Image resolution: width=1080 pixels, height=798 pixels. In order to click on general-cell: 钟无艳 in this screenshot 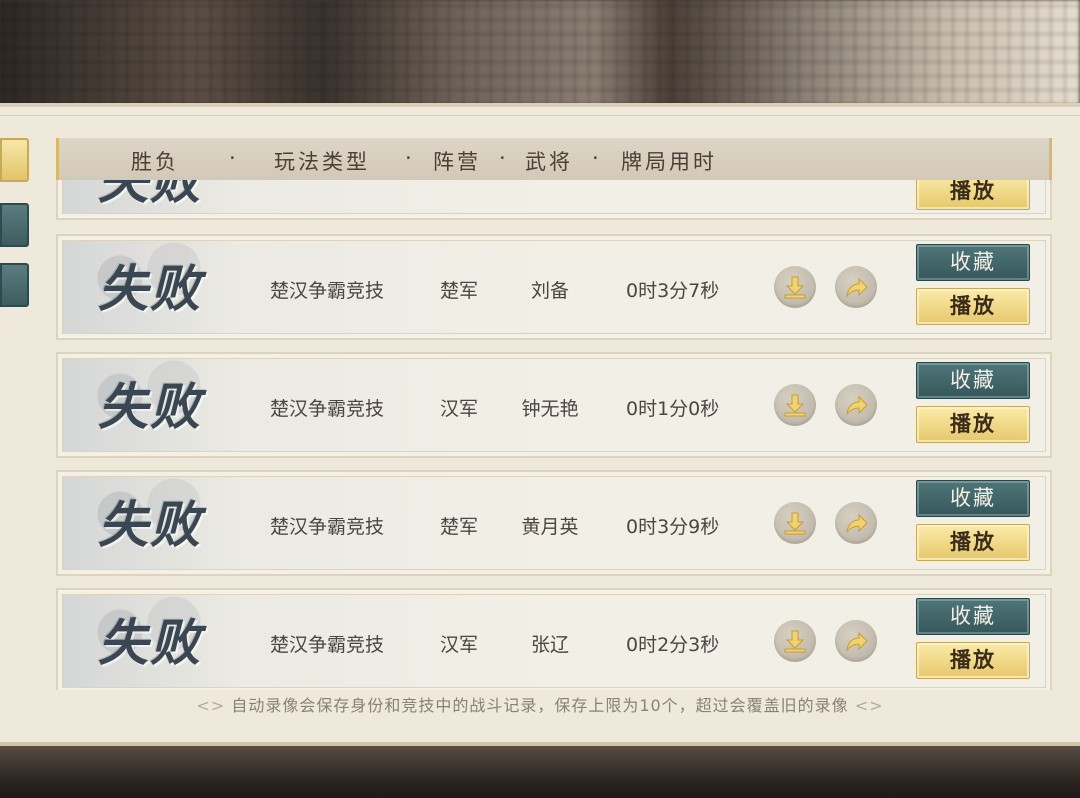, I will do `click(550, 409)`.